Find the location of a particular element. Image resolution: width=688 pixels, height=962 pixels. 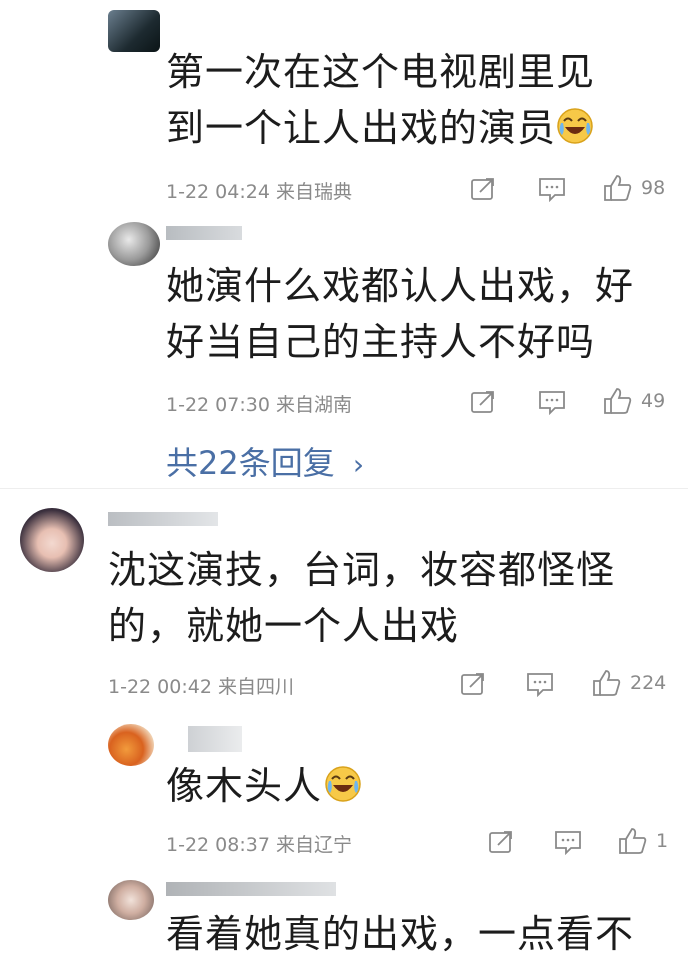

divider is located at coordinates (344, 488).